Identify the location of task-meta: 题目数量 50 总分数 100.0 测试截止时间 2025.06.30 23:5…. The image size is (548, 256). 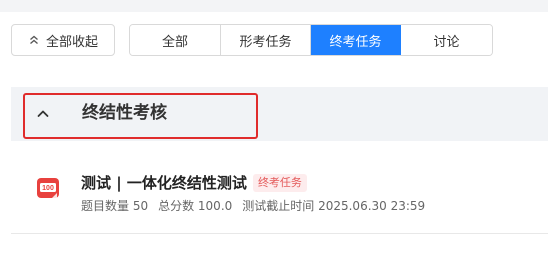
(253, 206).